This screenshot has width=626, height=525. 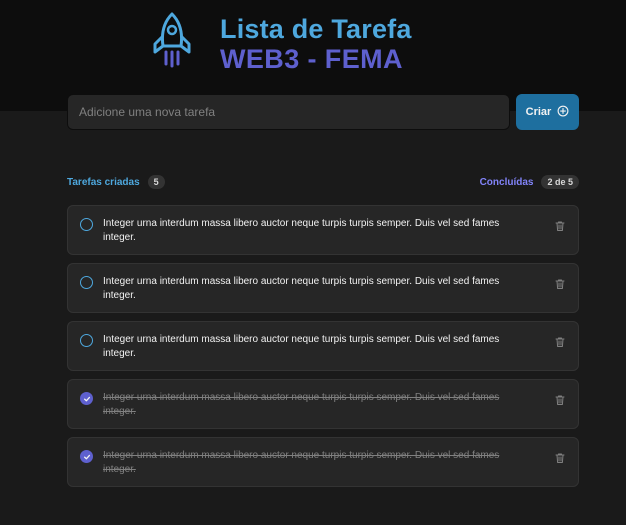 I want to click on create-button: Criar, so click(x=547, y=112).